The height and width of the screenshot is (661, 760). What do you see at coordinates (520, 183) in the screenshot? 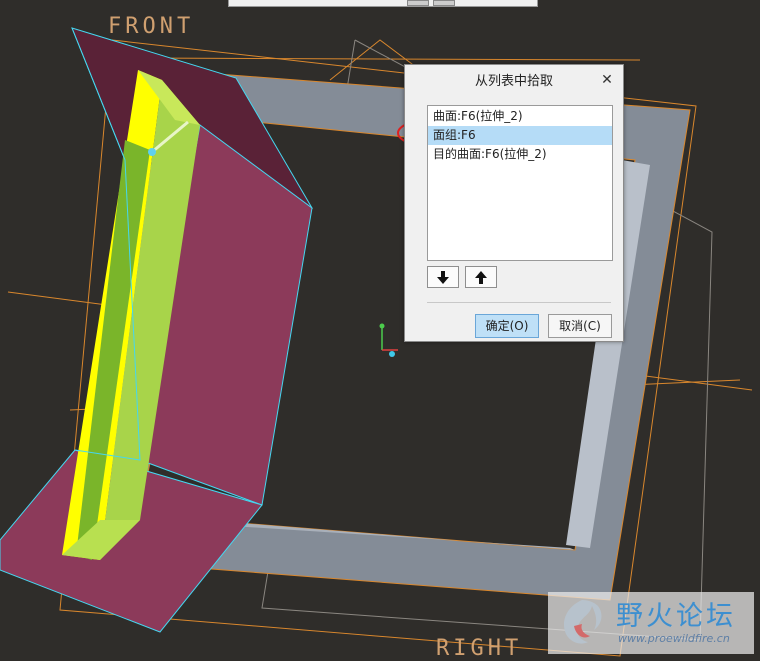
I see `pick-listbox: 曲面:F6(拉伸_2) 面组:F6 目的曲面:F6(拉伸_2)` at bounding box center [520, 183].